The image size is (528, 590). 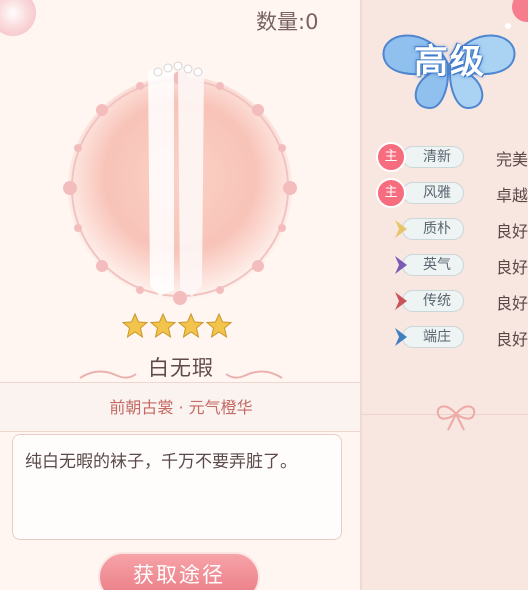 I want to click on attribute-name: 英气, so click(x=433, y=265).